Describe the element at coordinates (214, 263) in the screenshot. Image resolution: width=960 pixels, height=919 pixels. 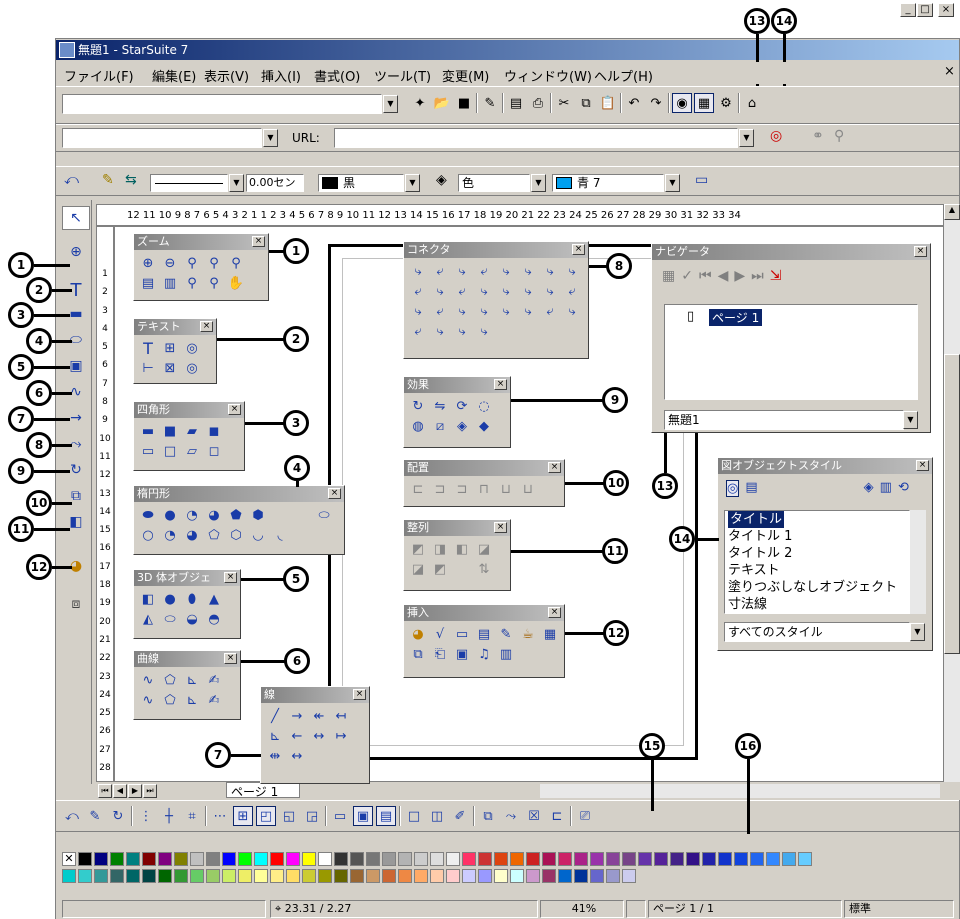
I see `zoom-previous-icon: ⚲` at that location.